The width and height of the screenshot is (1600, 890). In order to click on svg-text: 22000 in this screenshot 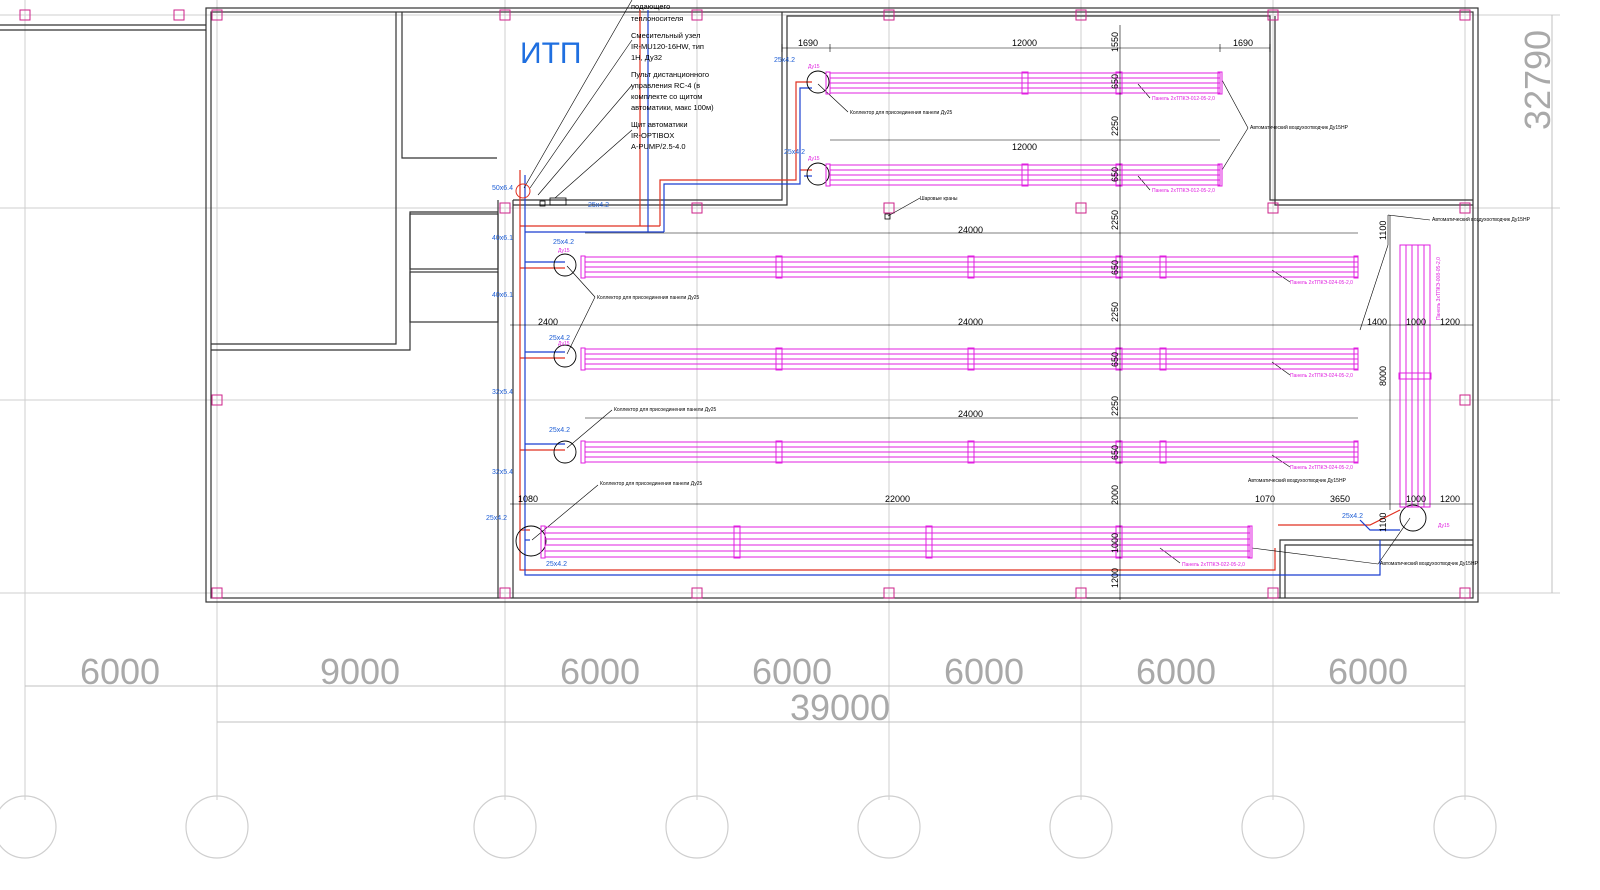, I will do `click(897, 499)`.